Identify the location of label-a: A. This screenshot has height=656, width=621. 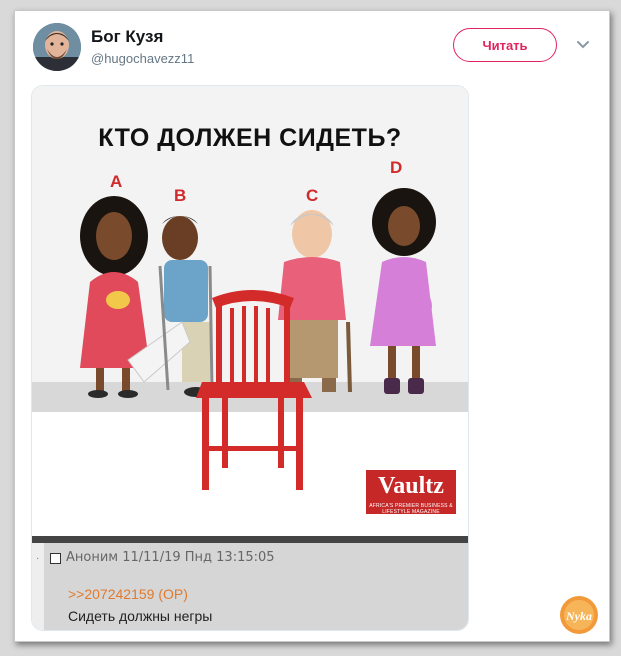
(116, 181).